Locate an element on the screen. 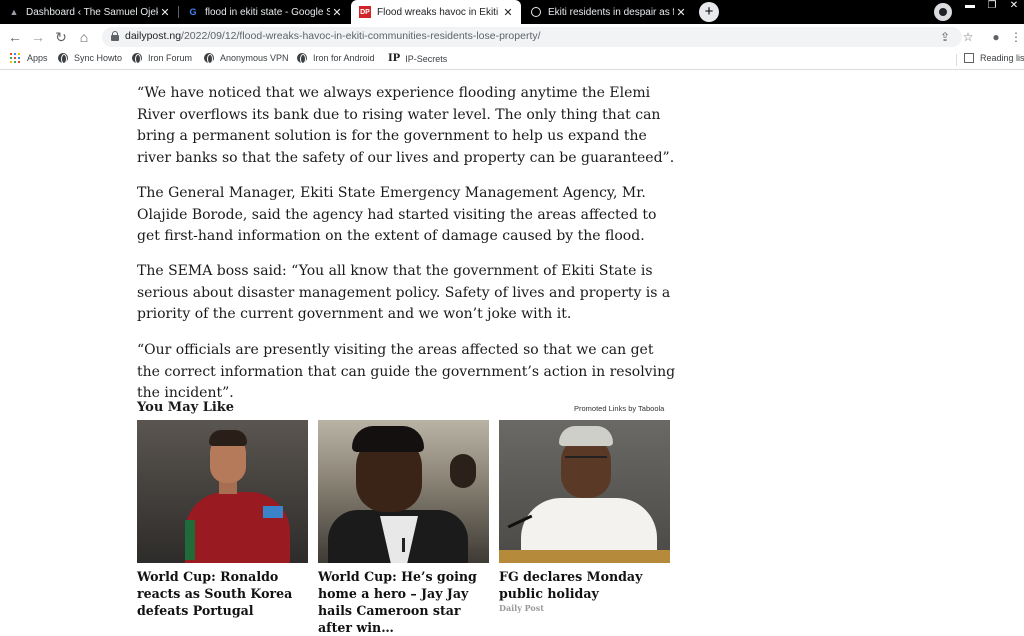  share-icon: ⇪ is located at coordinates (945, 37).